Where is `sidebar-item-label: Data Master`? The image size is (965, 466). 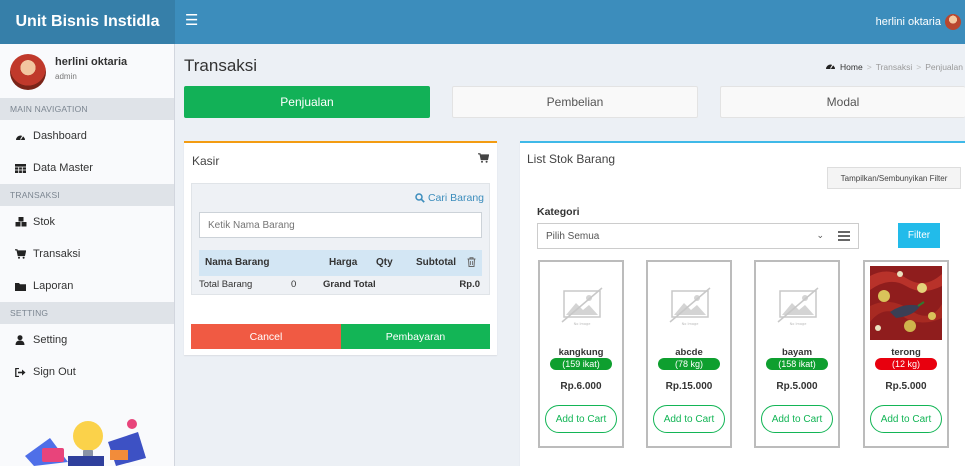
sidebar-item-label: Data Master is located at coordinates (63, 168).